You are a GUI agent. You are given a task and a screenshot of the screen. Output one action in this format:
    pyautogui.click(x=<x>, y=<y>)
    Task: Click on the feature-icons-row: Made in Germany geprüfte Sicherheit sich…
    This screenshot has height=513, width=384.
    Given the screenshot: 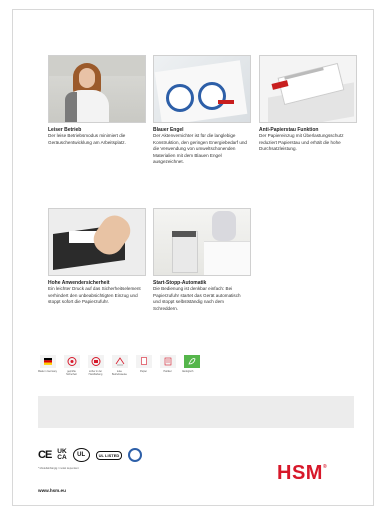 What is the action you would take?
    pyautogui.click(x=119, y=365)
    